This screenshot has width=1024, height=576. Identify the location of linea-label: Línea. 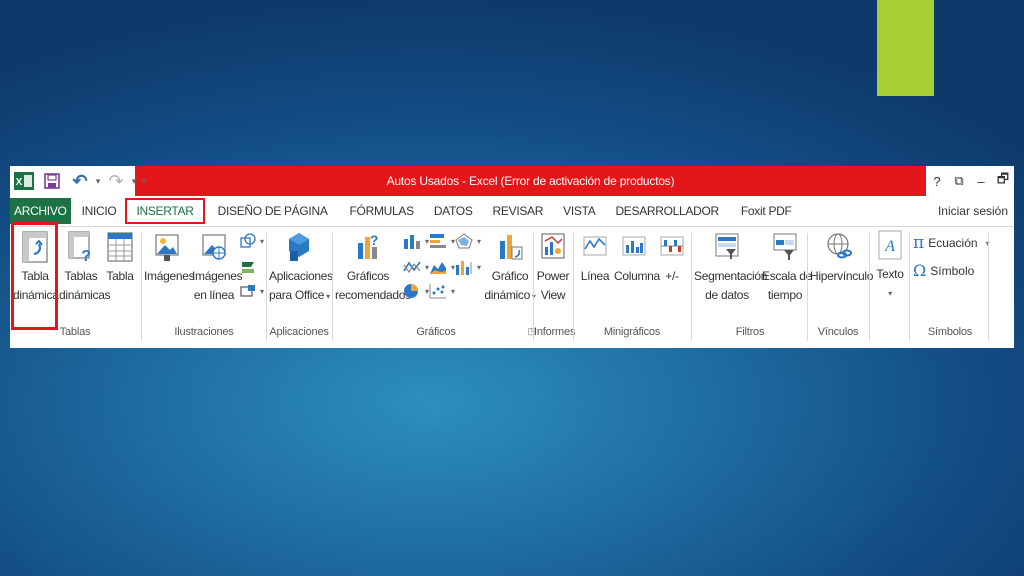
(595, 276).